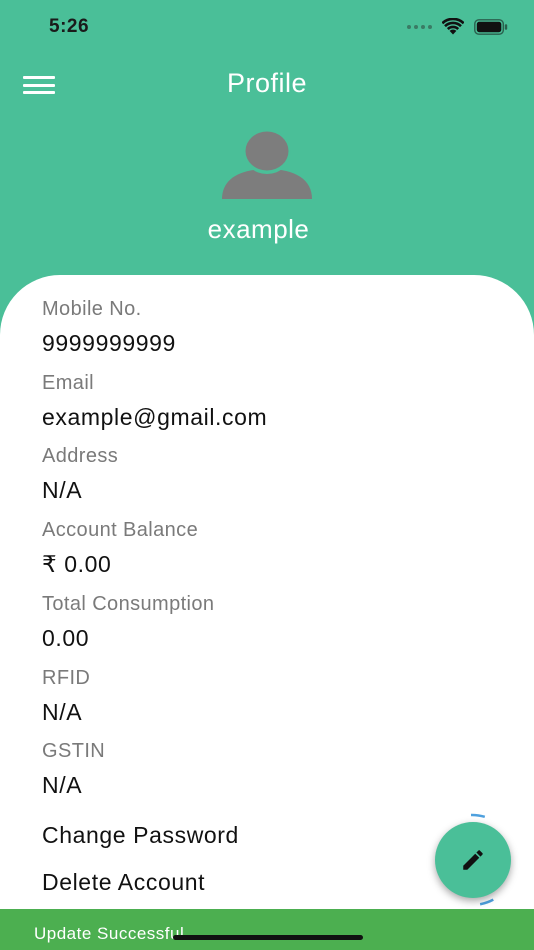 This screenshot has height=950, width=534. I want to click on field-label: Address, so click(80, 456).